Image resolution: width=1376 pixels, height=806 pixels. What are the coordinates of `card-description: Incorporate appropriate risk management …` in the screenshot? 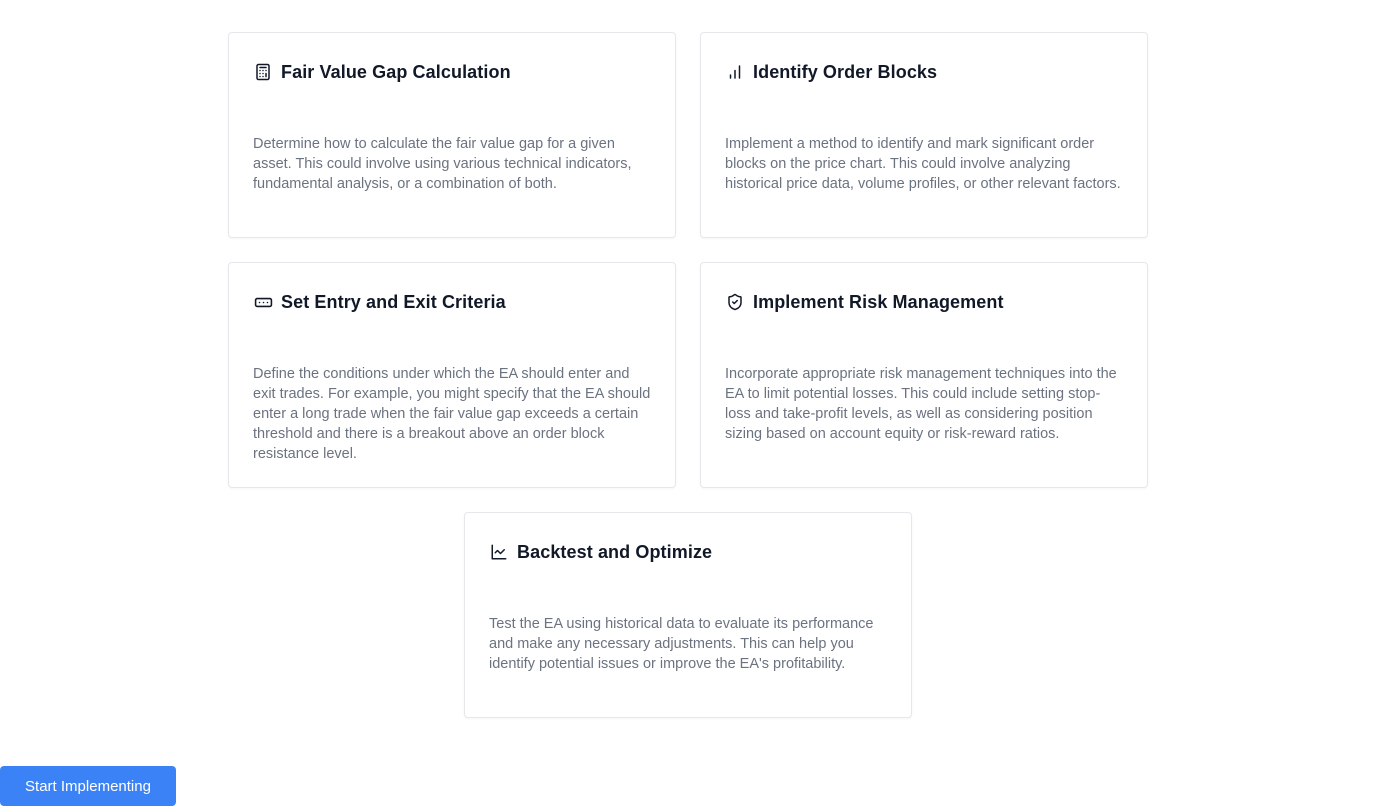 It's located at (921, 404).